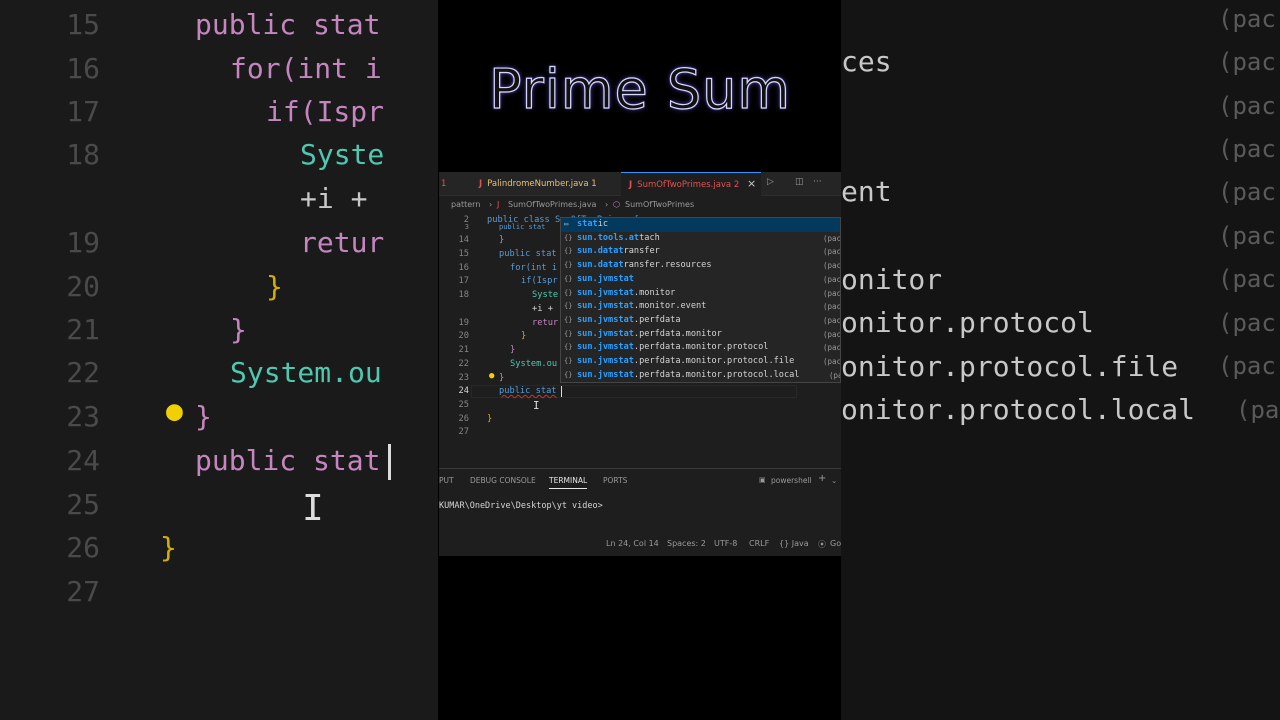  What do you see at coordinates (770, 182) in the screenshot?
I see `run-icon: ▷` at bounding box center [770, 182].